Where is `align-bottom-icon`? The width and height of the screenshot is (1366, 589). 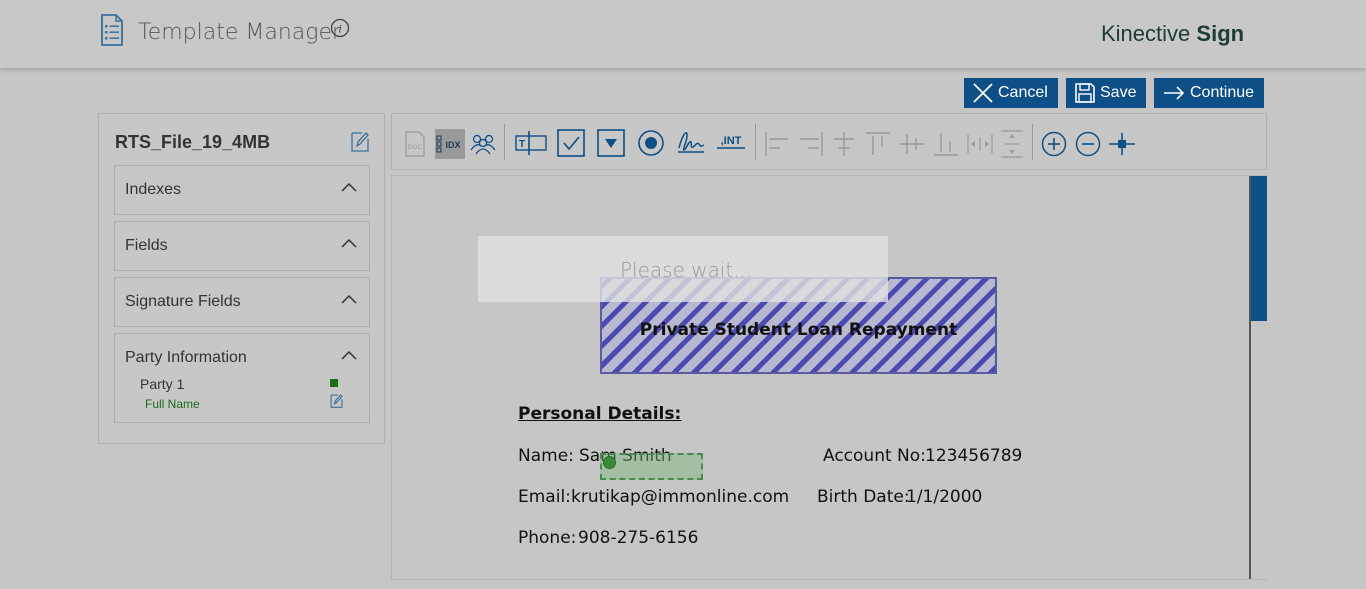
align-bottom-icon is located at coordinates (946, 144).